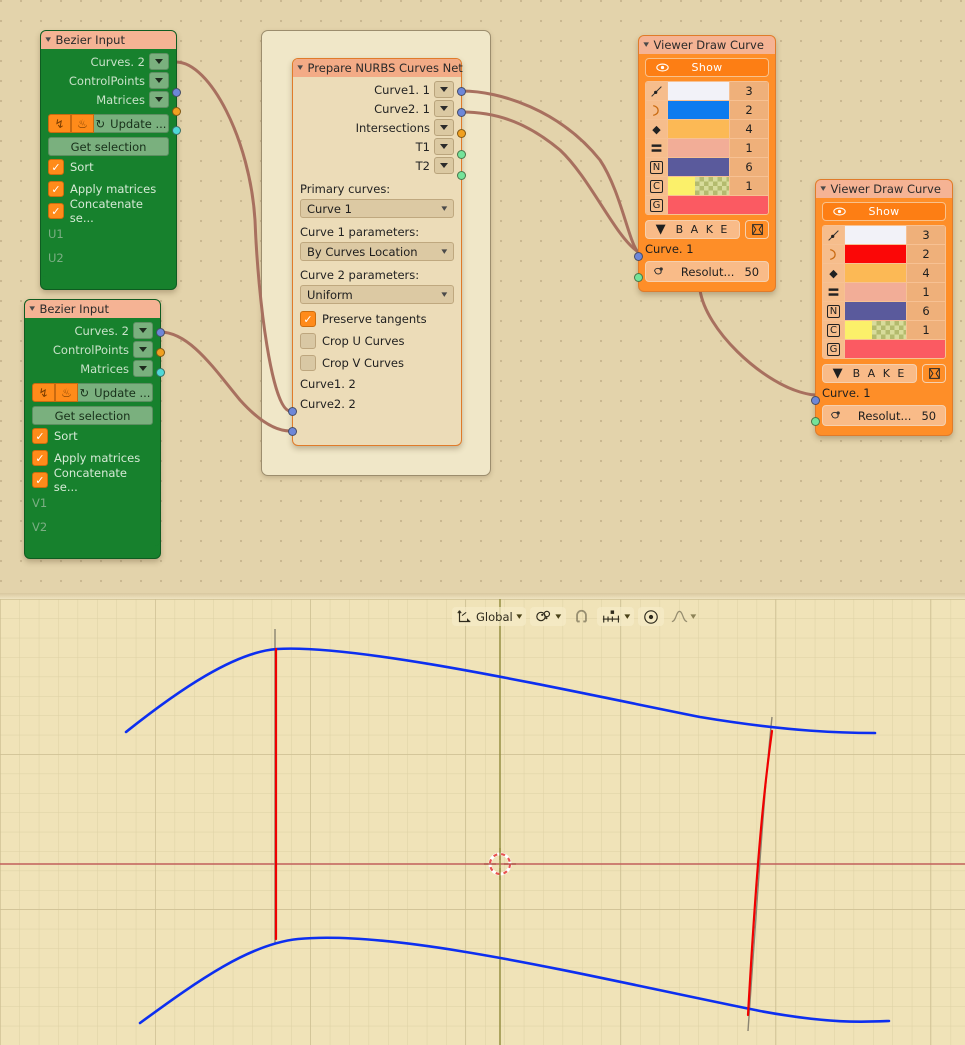  Describe the element at coordinates (160, 372) in the screenshot. I see `output-socket-matrices` at that location.